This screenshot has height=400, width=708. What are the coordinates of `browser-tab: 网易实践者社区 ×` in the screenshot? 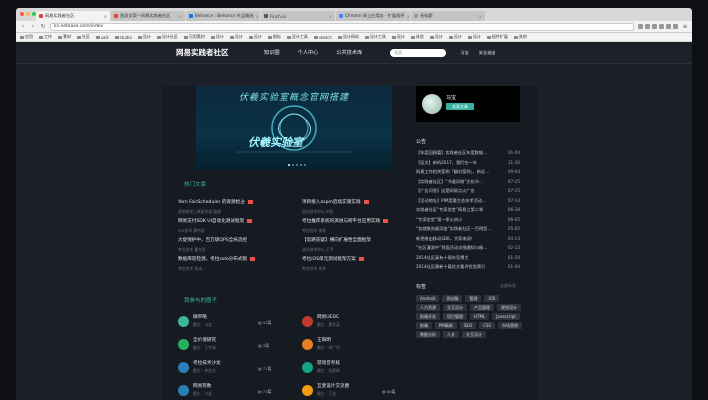 It's located at (73, 16).